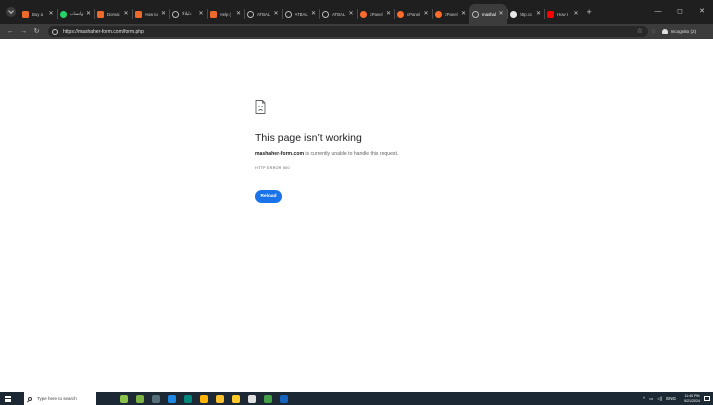  I want to click on maximize-button: ◻, so click(680, 12).